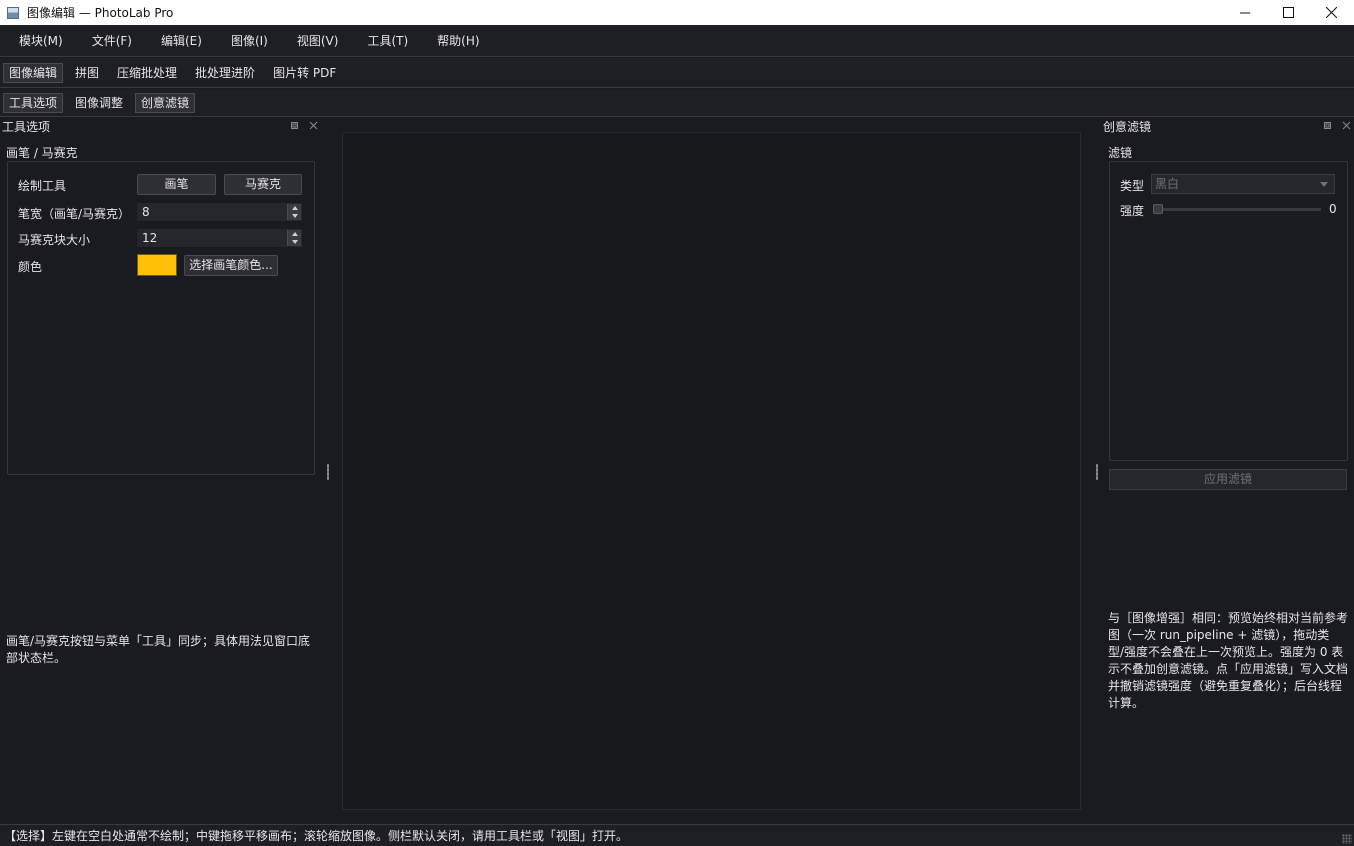 The image size is (1354, 846). What do you see at coordinates (1228, 479) in the screenshot?
I see `apply-filter-button: 应用滤镜` at bounding box center [1228, 479].